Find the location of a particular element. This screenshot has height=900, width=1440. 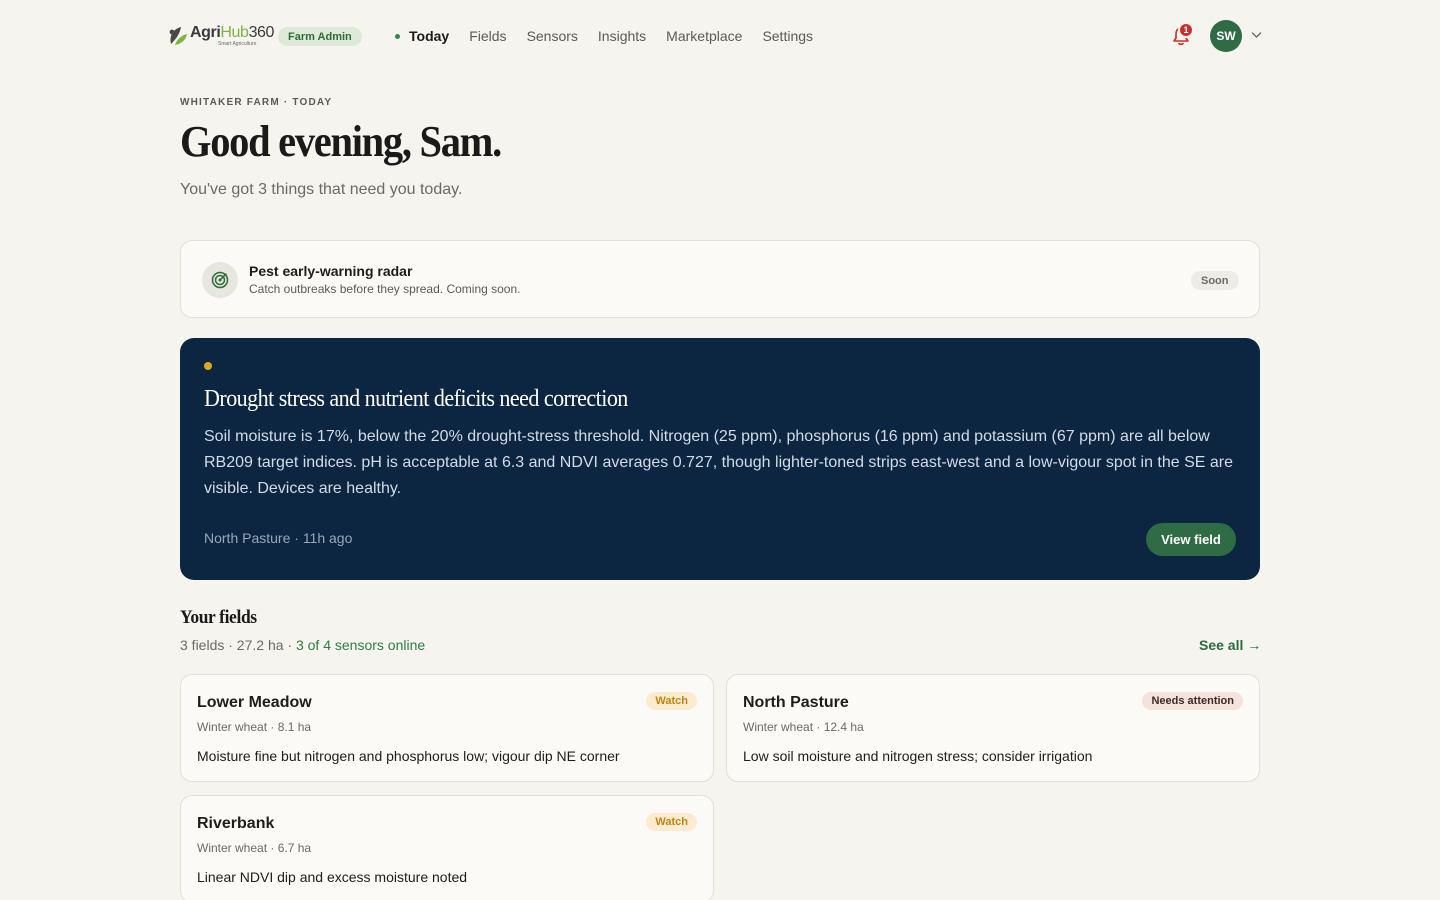

alert-severity-dot is located at coordinates (208, 366).